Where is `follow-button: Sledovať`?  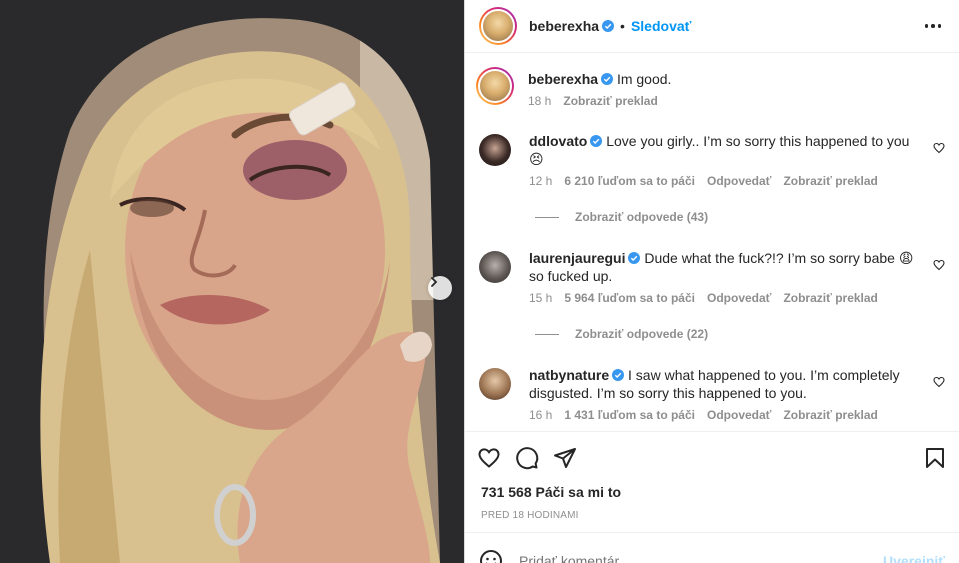 follow-button: Sledovať is located at coordinates (661, 26).